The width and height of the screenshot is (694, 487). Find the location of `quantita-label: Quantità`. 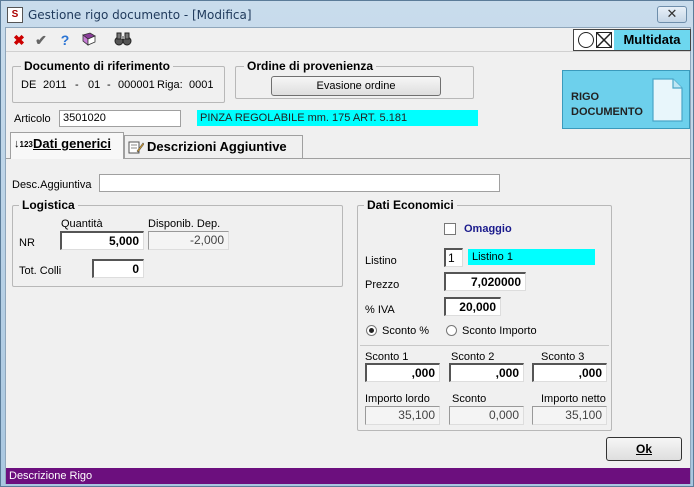

quantita-label: Quantità is located at coordinates (82, 224).